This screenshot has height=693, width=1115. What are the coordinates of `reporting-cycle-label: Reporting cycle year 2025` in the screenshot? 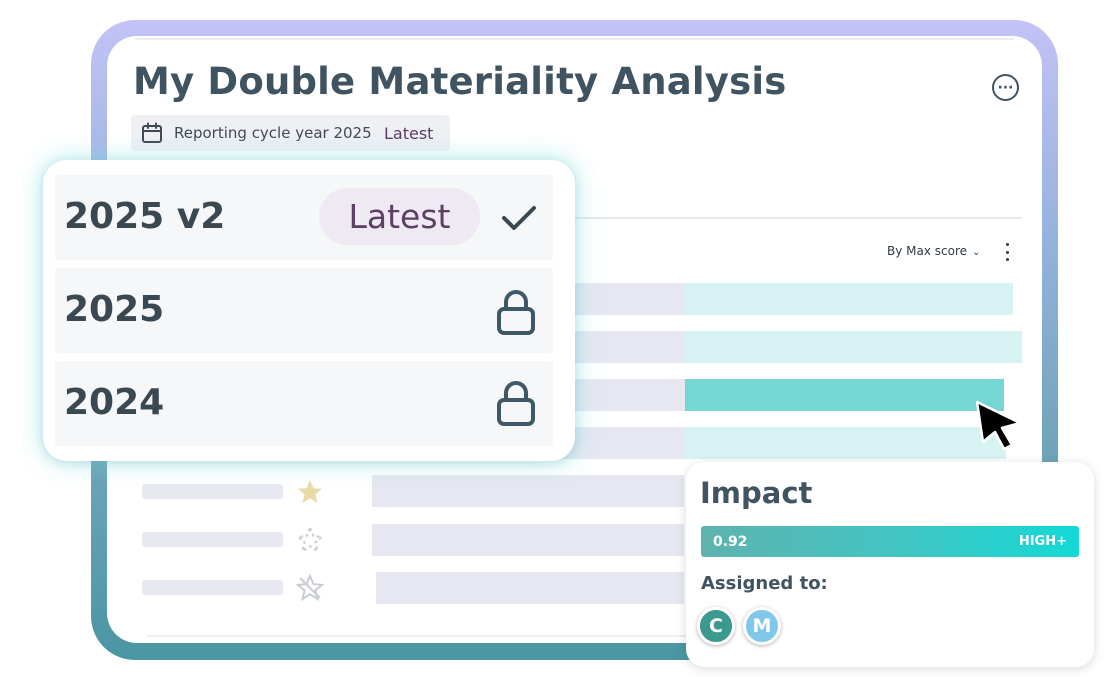 It's located at (273, 133).